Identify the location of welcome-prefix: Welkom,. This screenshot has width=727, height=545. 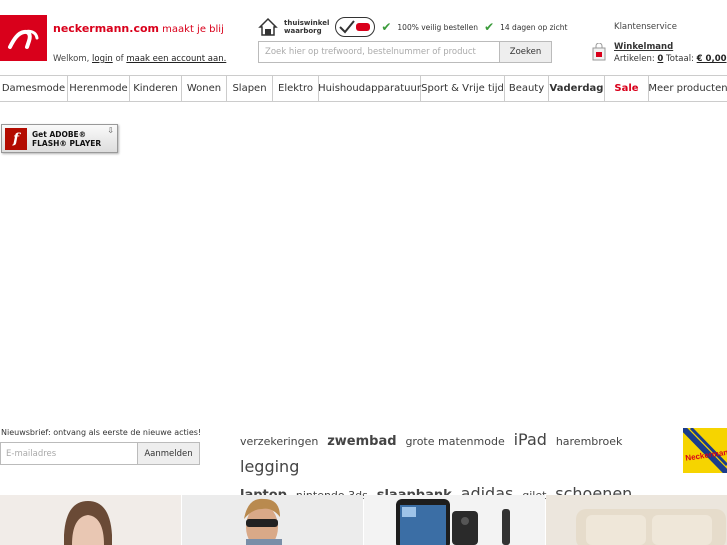
(71, 59).